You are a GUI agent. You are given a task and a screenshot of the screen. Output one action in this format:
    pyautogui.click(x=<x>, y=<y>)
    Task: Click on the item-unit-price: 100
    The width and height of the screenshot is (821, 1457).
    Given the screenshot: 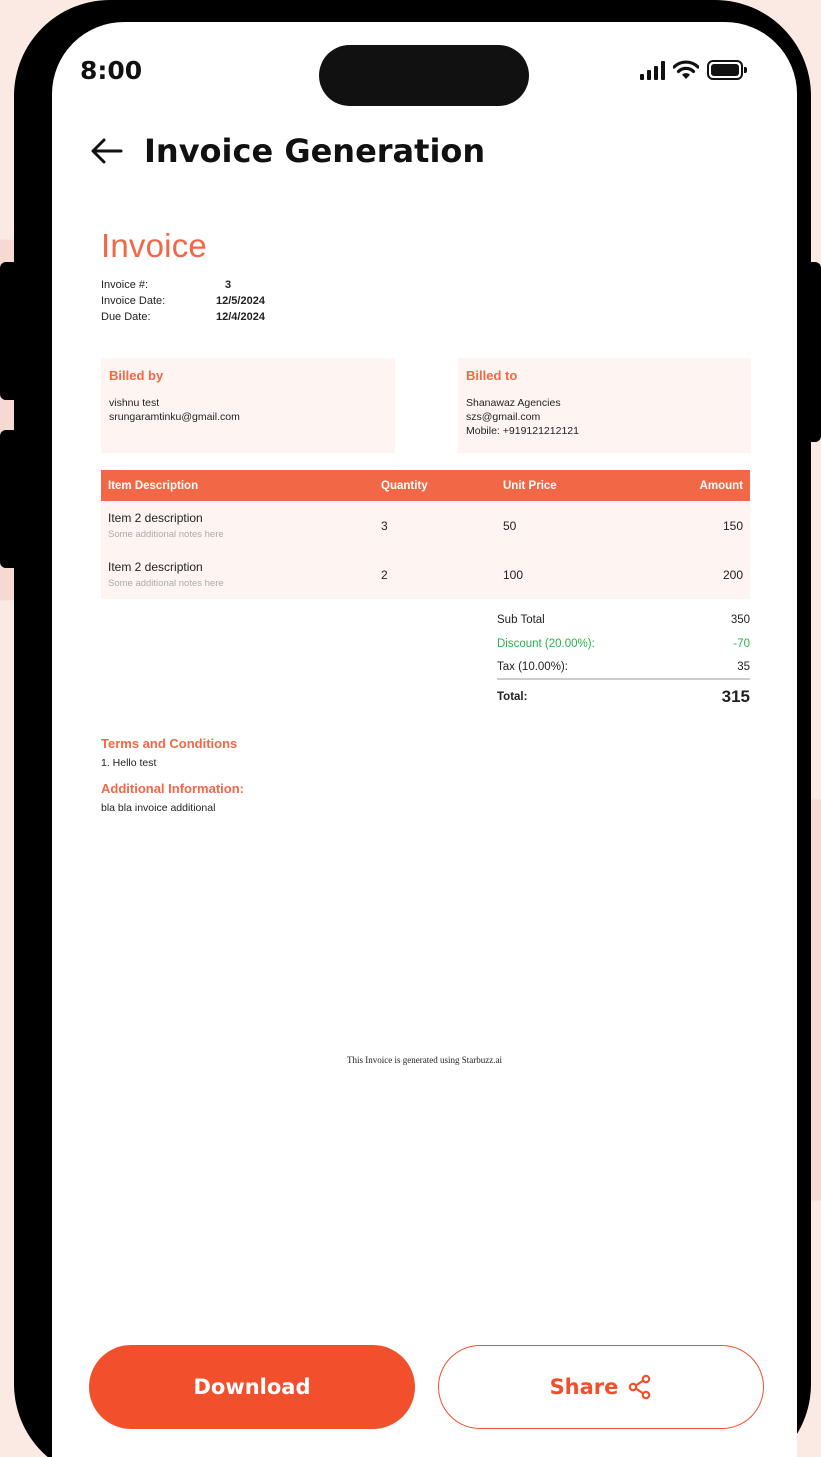 What is the action you would take?
    pyautogui.click(x=513, y=574)
    